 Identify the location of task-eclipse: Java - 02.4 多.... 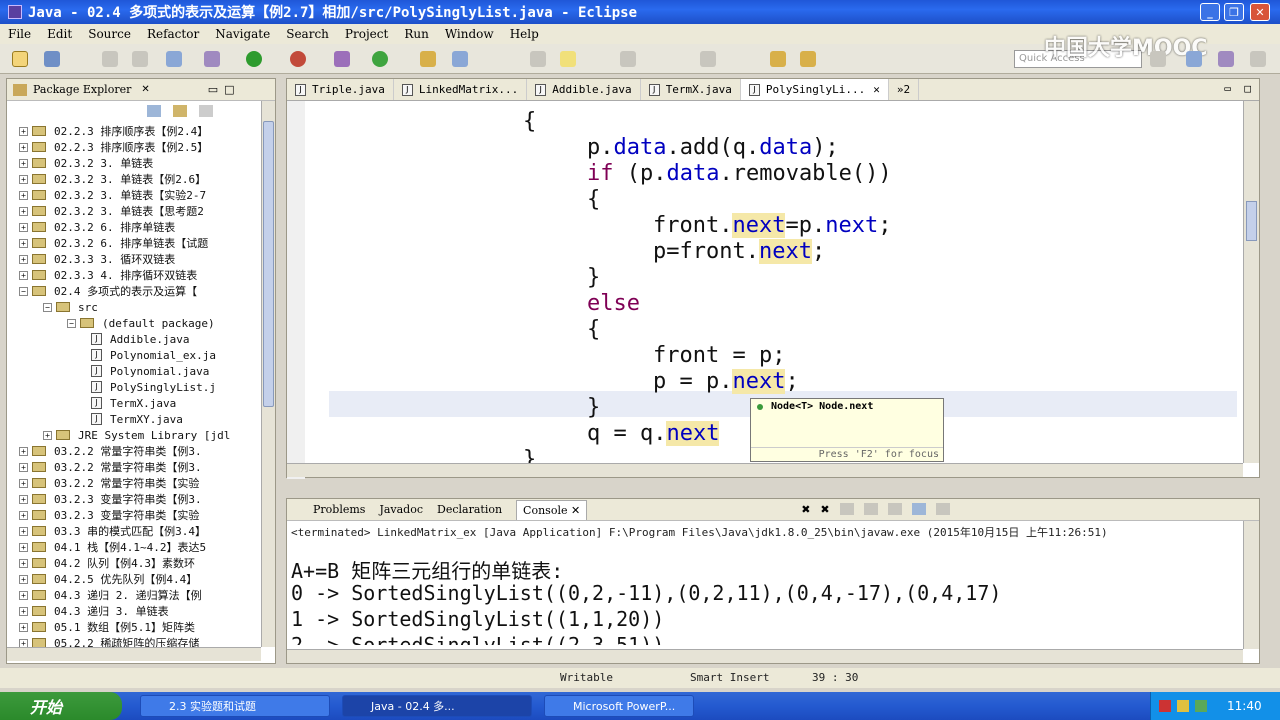
(437, 706).